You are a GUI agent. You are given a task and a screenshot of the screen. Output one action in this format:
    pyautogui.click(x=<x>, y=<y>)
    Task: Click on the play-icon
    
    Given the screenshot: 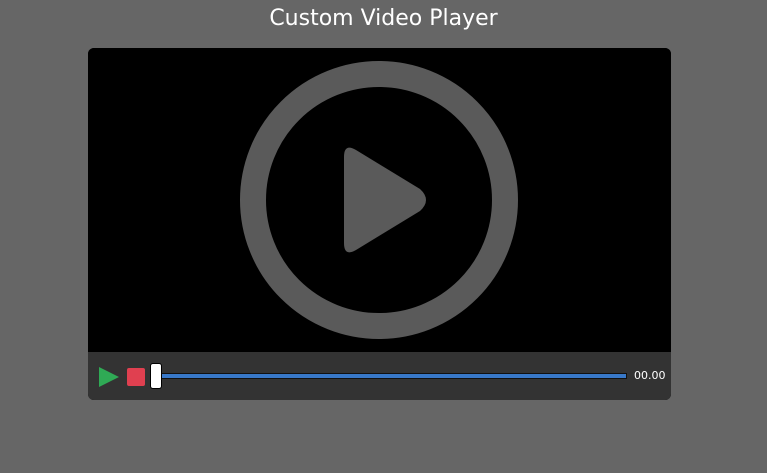 What is the action you would take?
    pyautogui.click(x=109, y=377)
    